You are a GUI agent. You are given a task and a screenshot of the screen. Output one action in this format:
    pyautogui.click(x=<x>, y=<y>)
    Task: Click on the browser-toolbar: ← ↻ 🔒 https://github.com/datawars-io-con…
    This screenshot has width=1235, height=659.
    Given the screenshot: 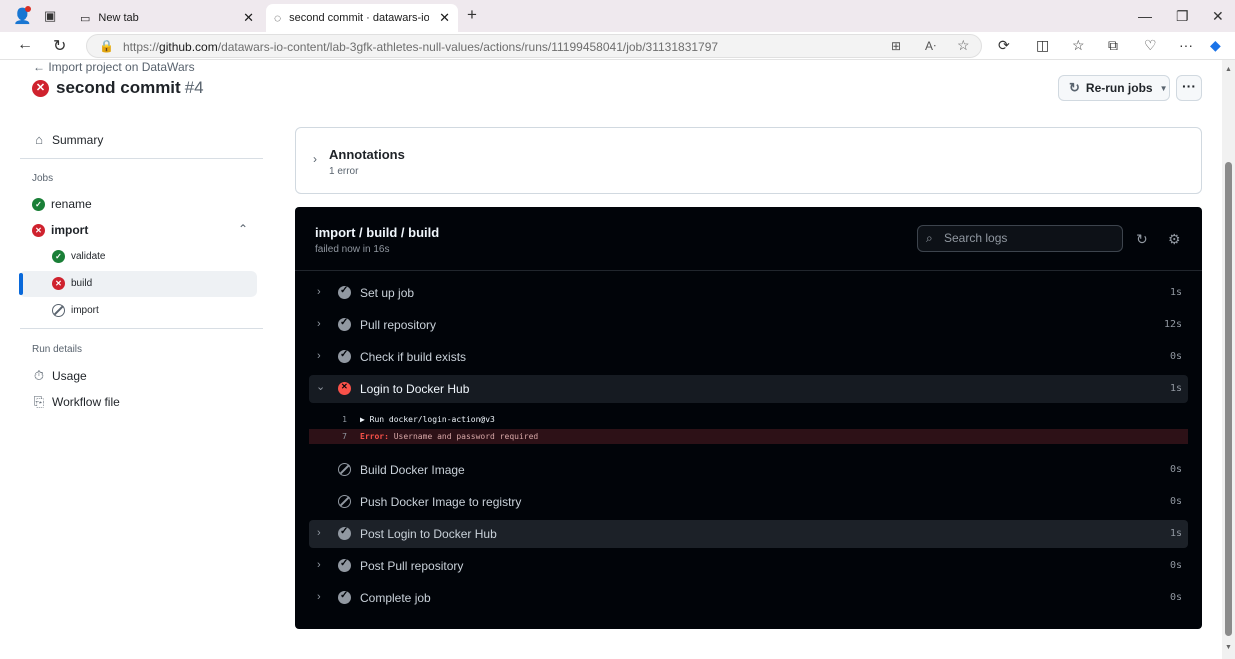 What is the action you would take?
    pyautogui.click(x=617, y=46)
    